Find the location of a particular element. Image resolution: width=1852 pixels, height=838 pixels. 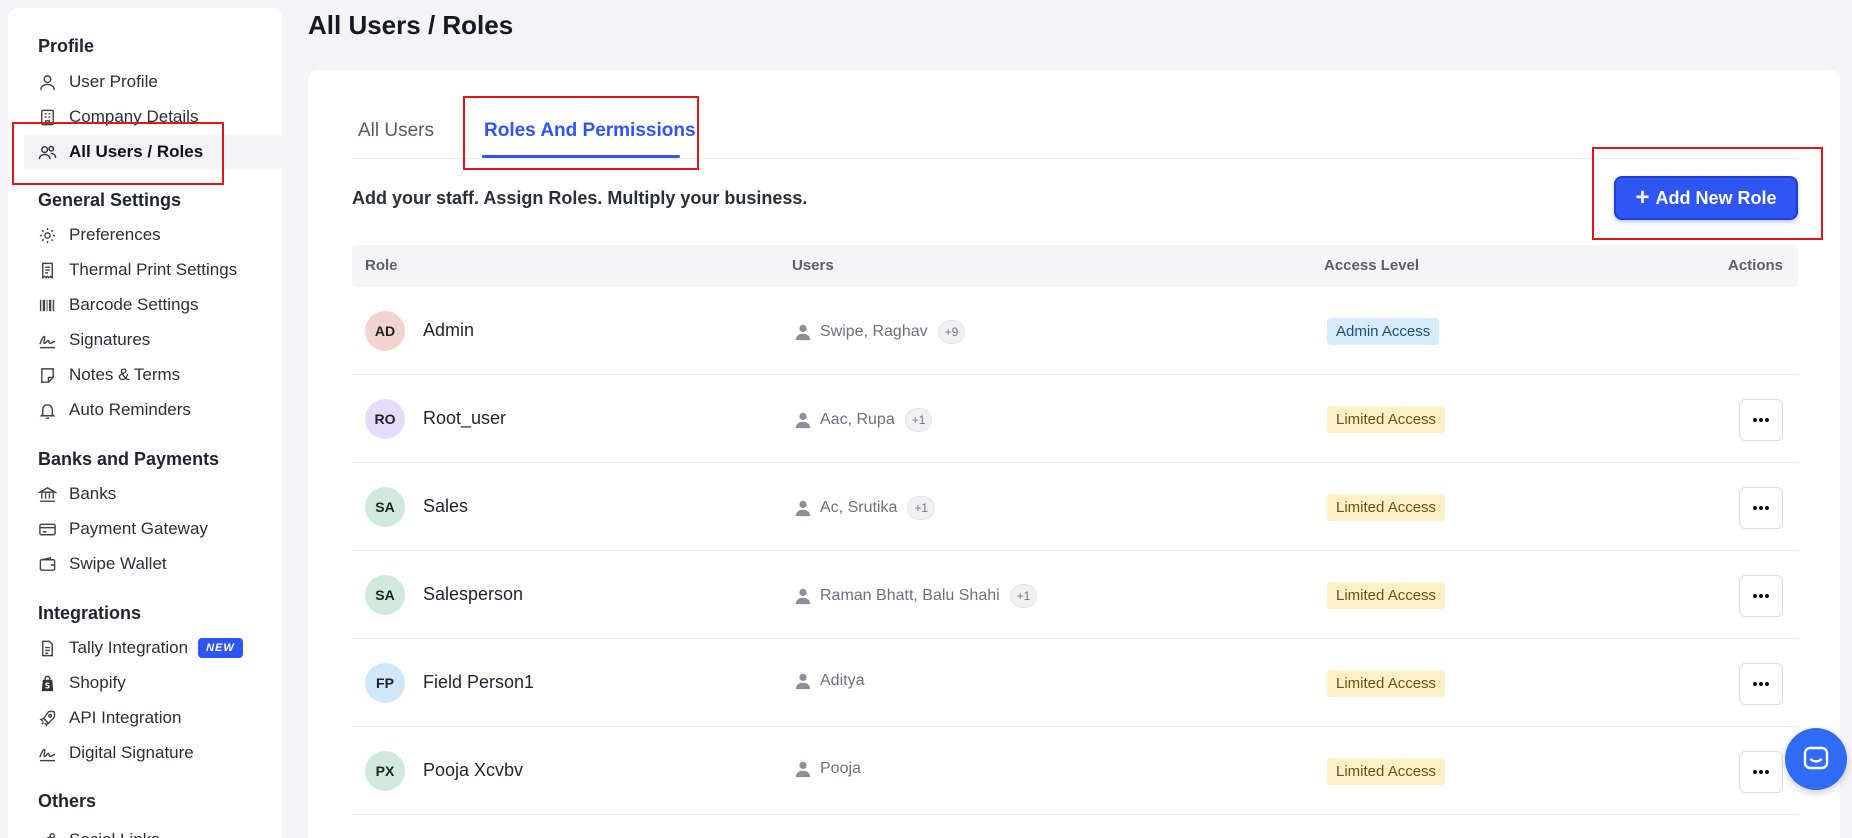

card-icon is located at coordinates (47, 529).